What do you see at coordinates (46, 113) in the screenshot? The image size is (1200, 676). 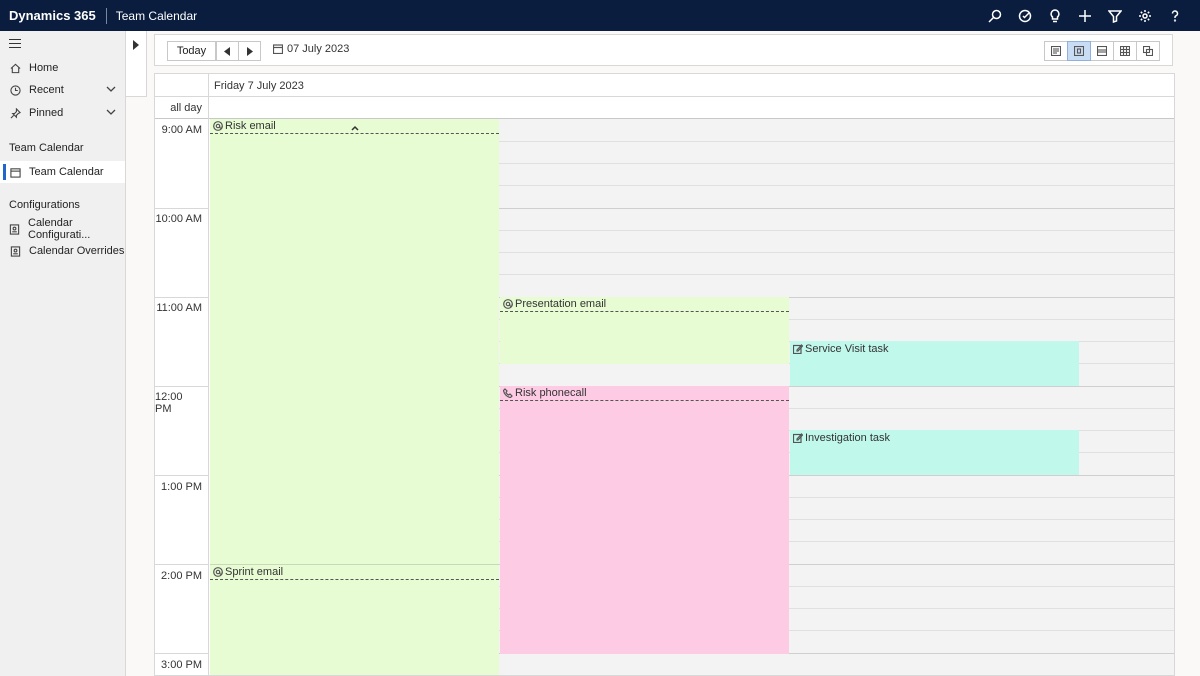 I see `nav-item-label: Pinned` at bounding box center [46, 113].